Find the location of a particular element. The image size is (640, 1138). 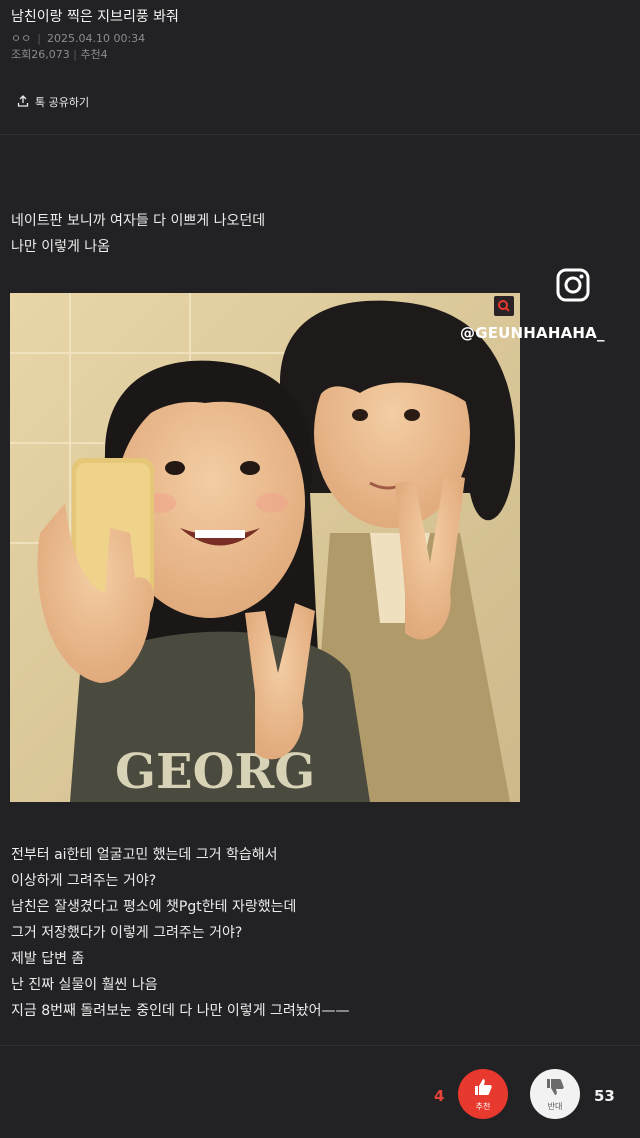

downvote-button: 반대 is located at coordinates (555, 1094).